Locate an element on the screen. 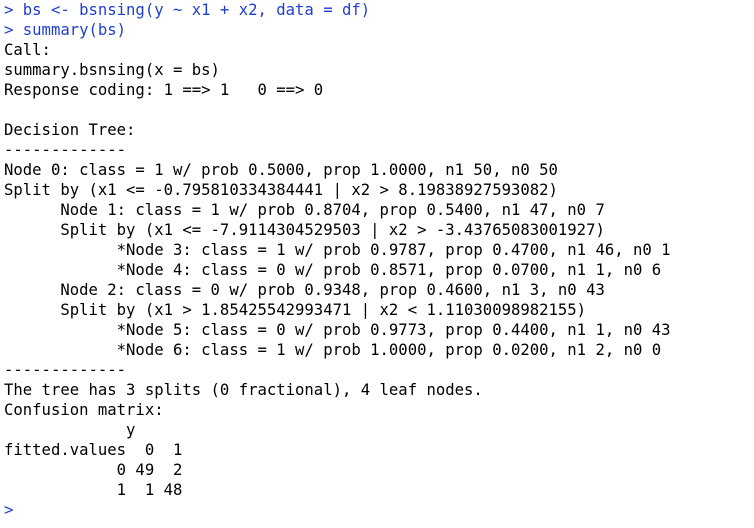 The height and width of the screenshot is (528, 754). output-line: fitted.values 0 1 is located at coordinates (93, 450).